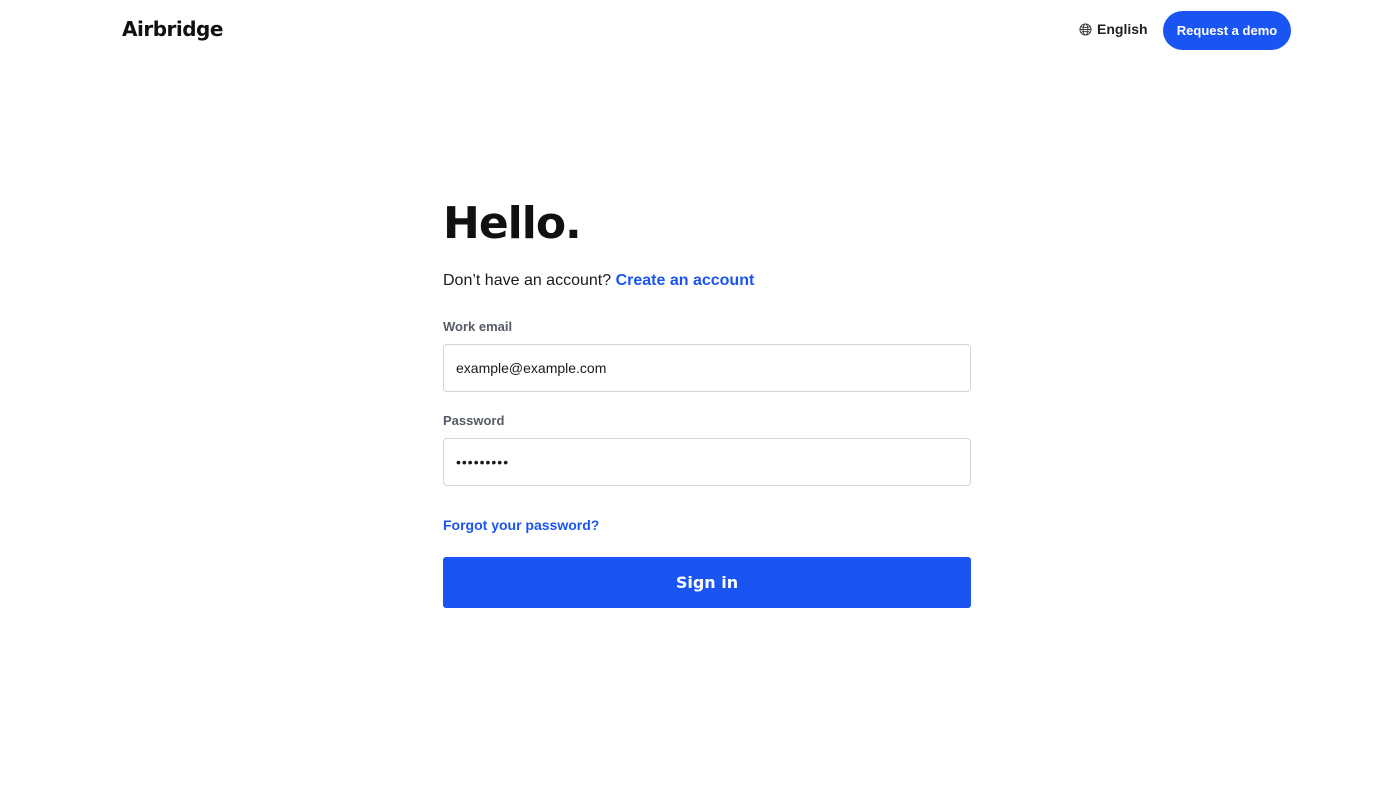 This screenshot has width=1400, height=800. What do you see at coordinates (521, 525) in the screenshot?
I see `forgot-password-link: Forgot your password?` at bounding box center [521, 525].